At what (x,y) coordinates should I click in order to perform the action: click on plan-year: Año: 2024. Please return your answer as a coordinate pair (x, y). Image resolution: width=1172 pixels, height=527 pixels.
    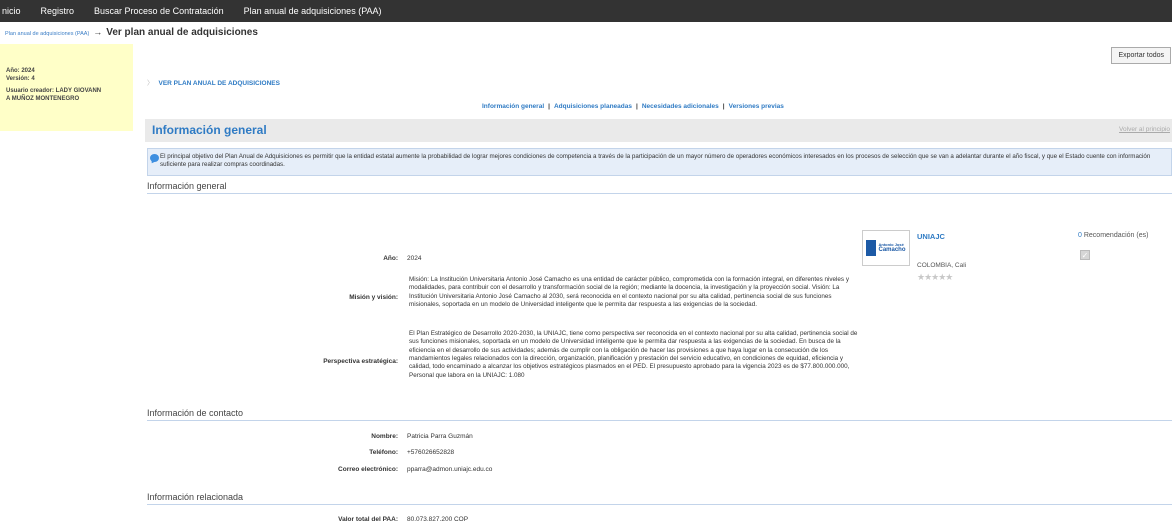
    Looking at the image, I should click on (20, 71).